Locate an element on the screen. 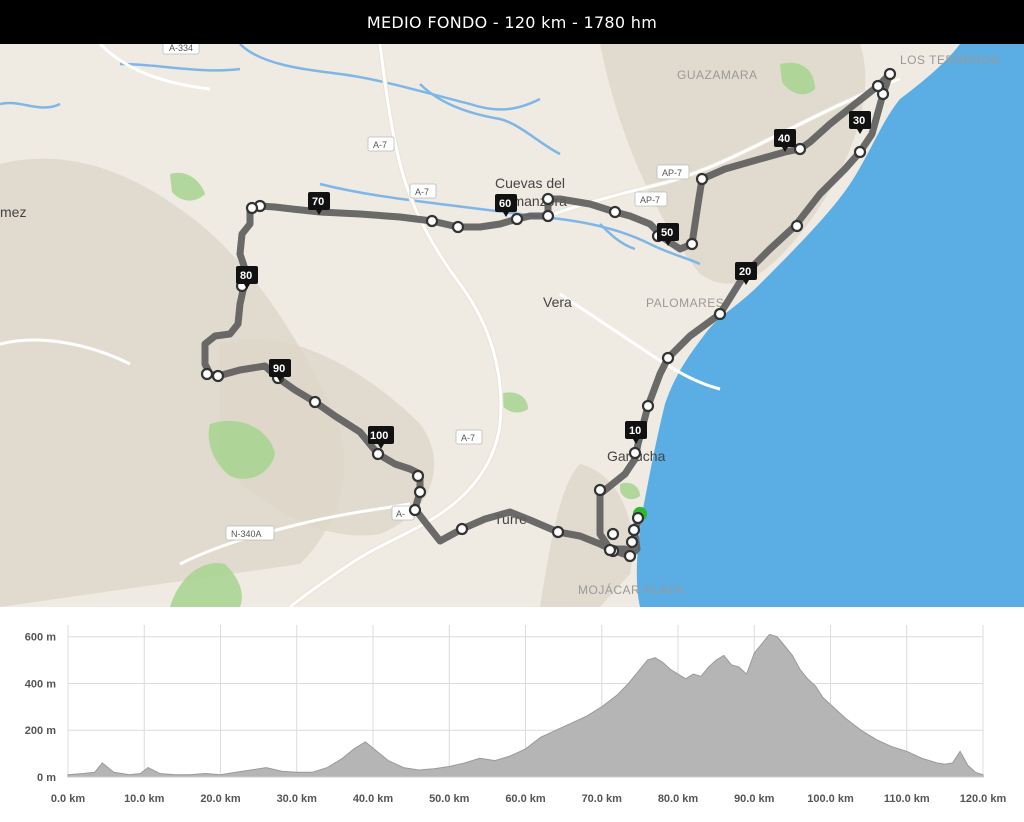  y-tick-label: 400 m is located at coordinates (40, 684).